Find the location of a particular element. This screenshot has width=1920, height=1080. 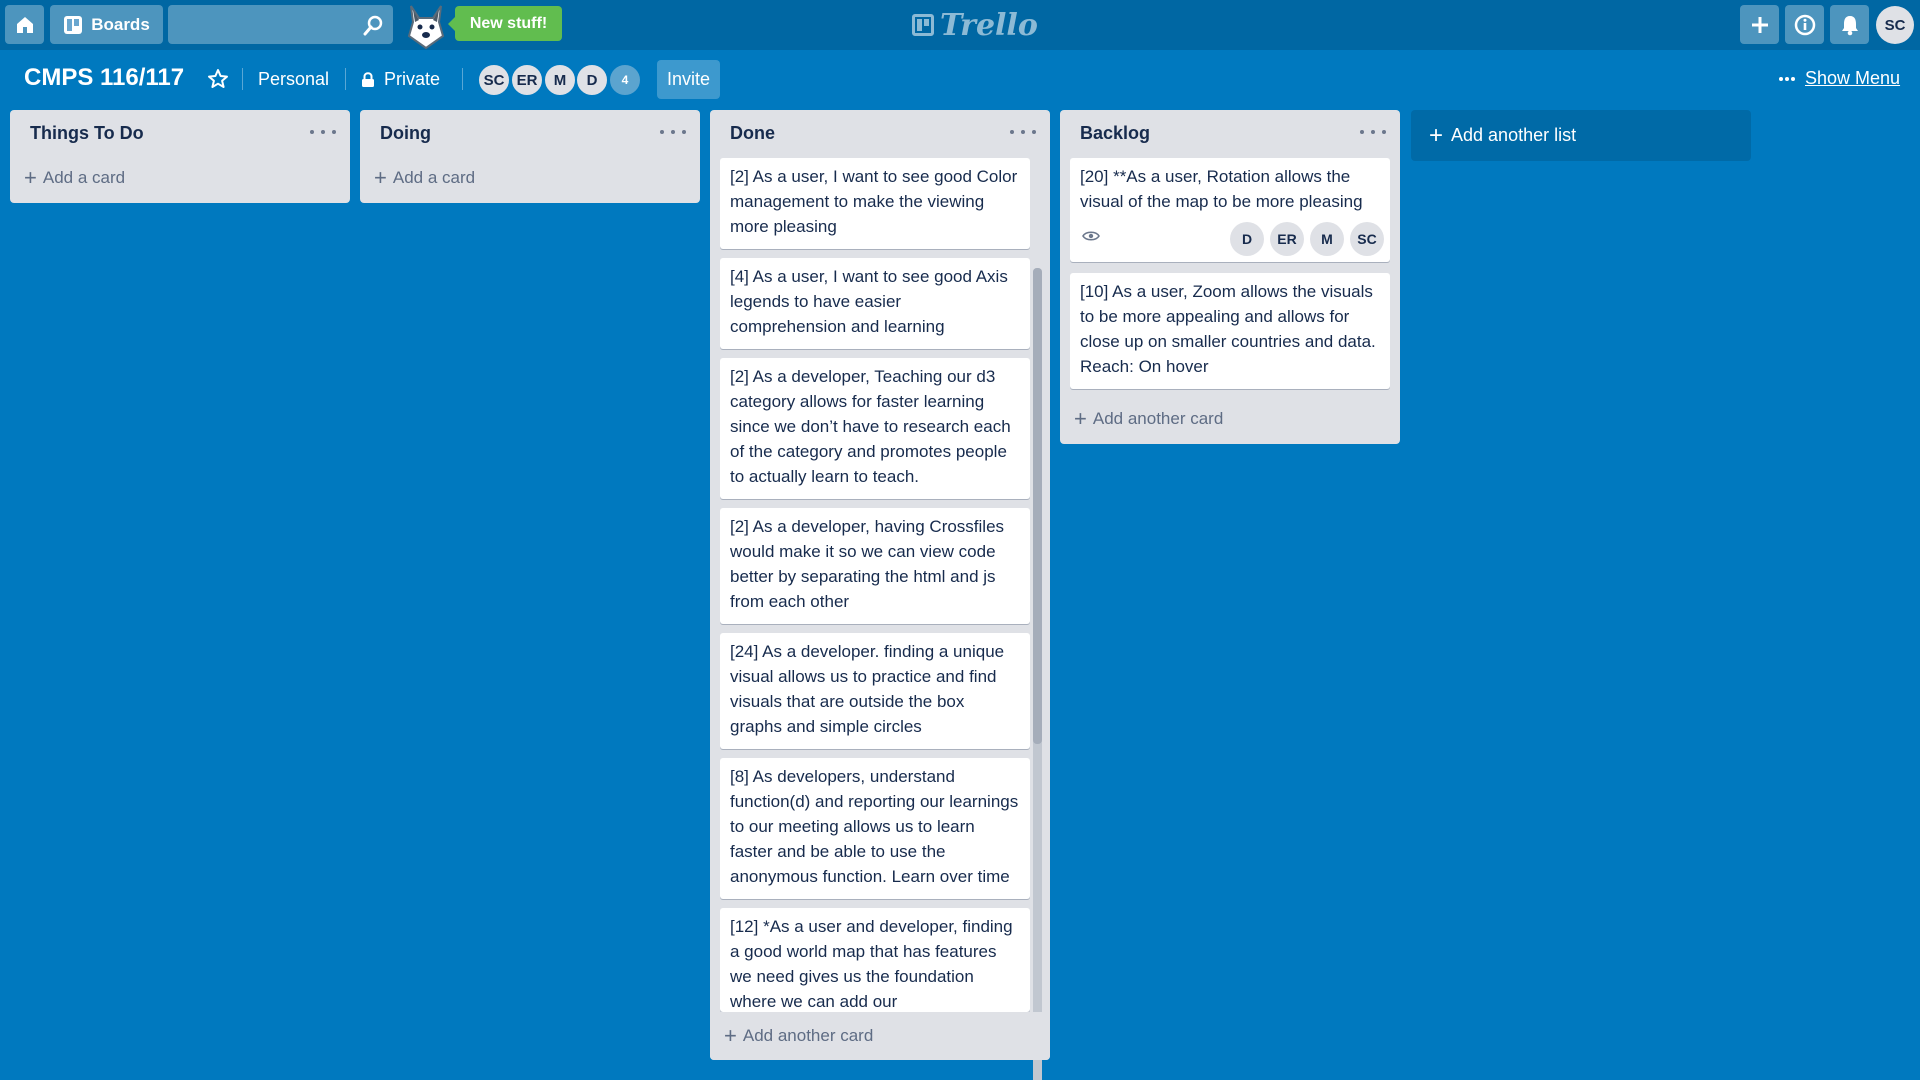

list-title: Done is located at coordinates (752, 133).